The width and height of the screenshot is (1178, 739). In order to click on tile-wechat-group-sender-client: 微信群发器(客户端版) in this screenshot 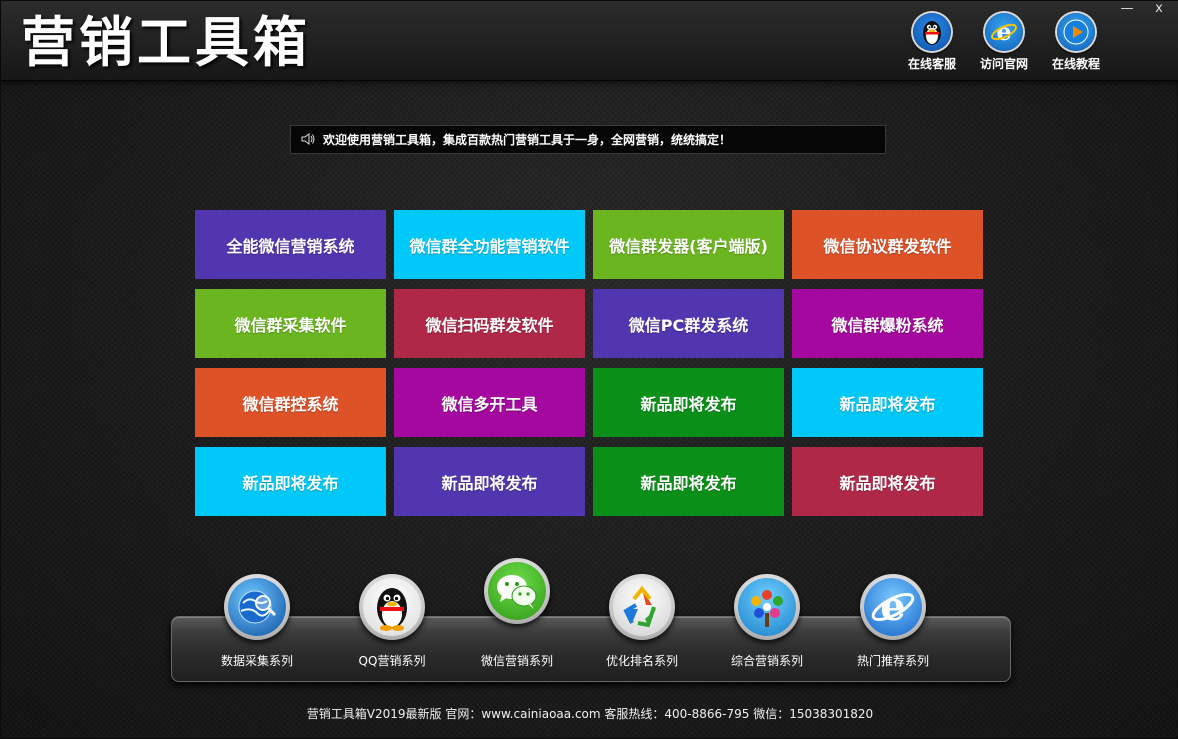, I will do `click(688, 244)`.